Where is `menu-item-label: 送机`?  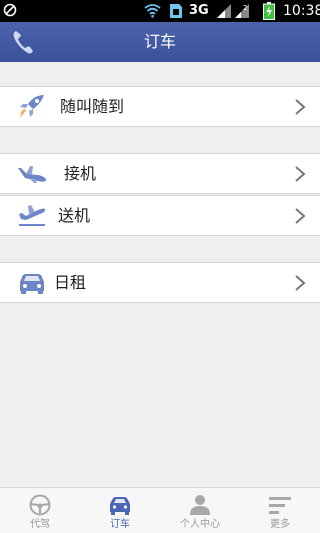 menu-item-label: 送机 is located at coordinates (74, 215).